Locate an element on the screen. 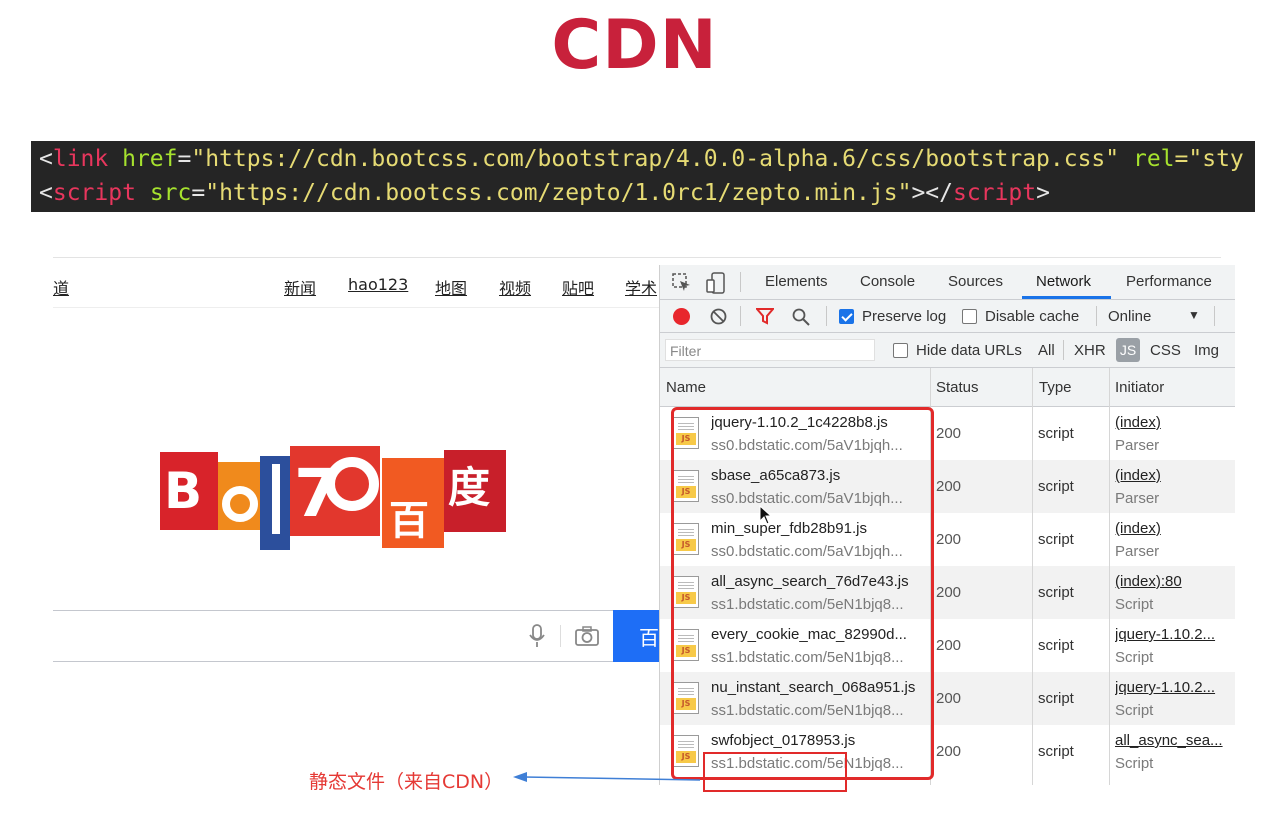 Image resolution: width=1269 pixels, height=817 pixels. type-filter-css: CSS is located at coordinates (1165, 350).